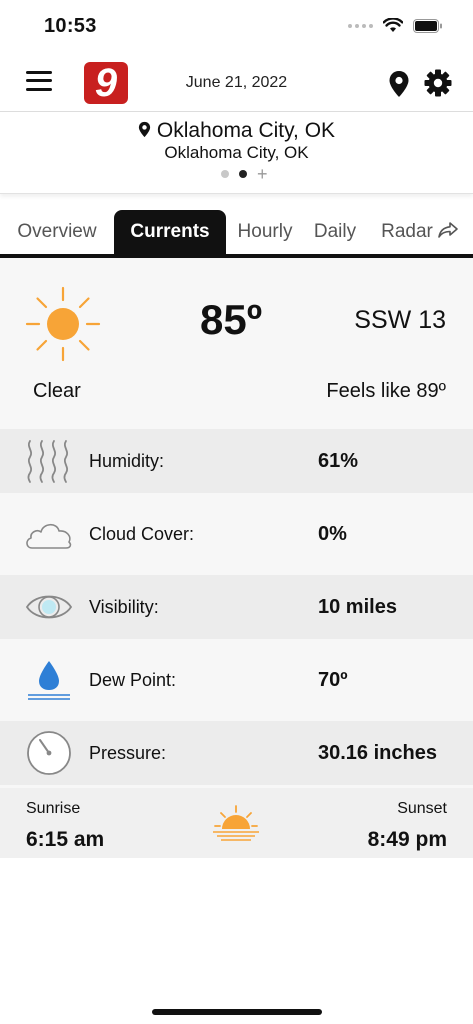 This screenshot has width=473, height=1024. Describe the element at coordinates (237, 1012) in the screenshot. I see `home-indicator` at that location.